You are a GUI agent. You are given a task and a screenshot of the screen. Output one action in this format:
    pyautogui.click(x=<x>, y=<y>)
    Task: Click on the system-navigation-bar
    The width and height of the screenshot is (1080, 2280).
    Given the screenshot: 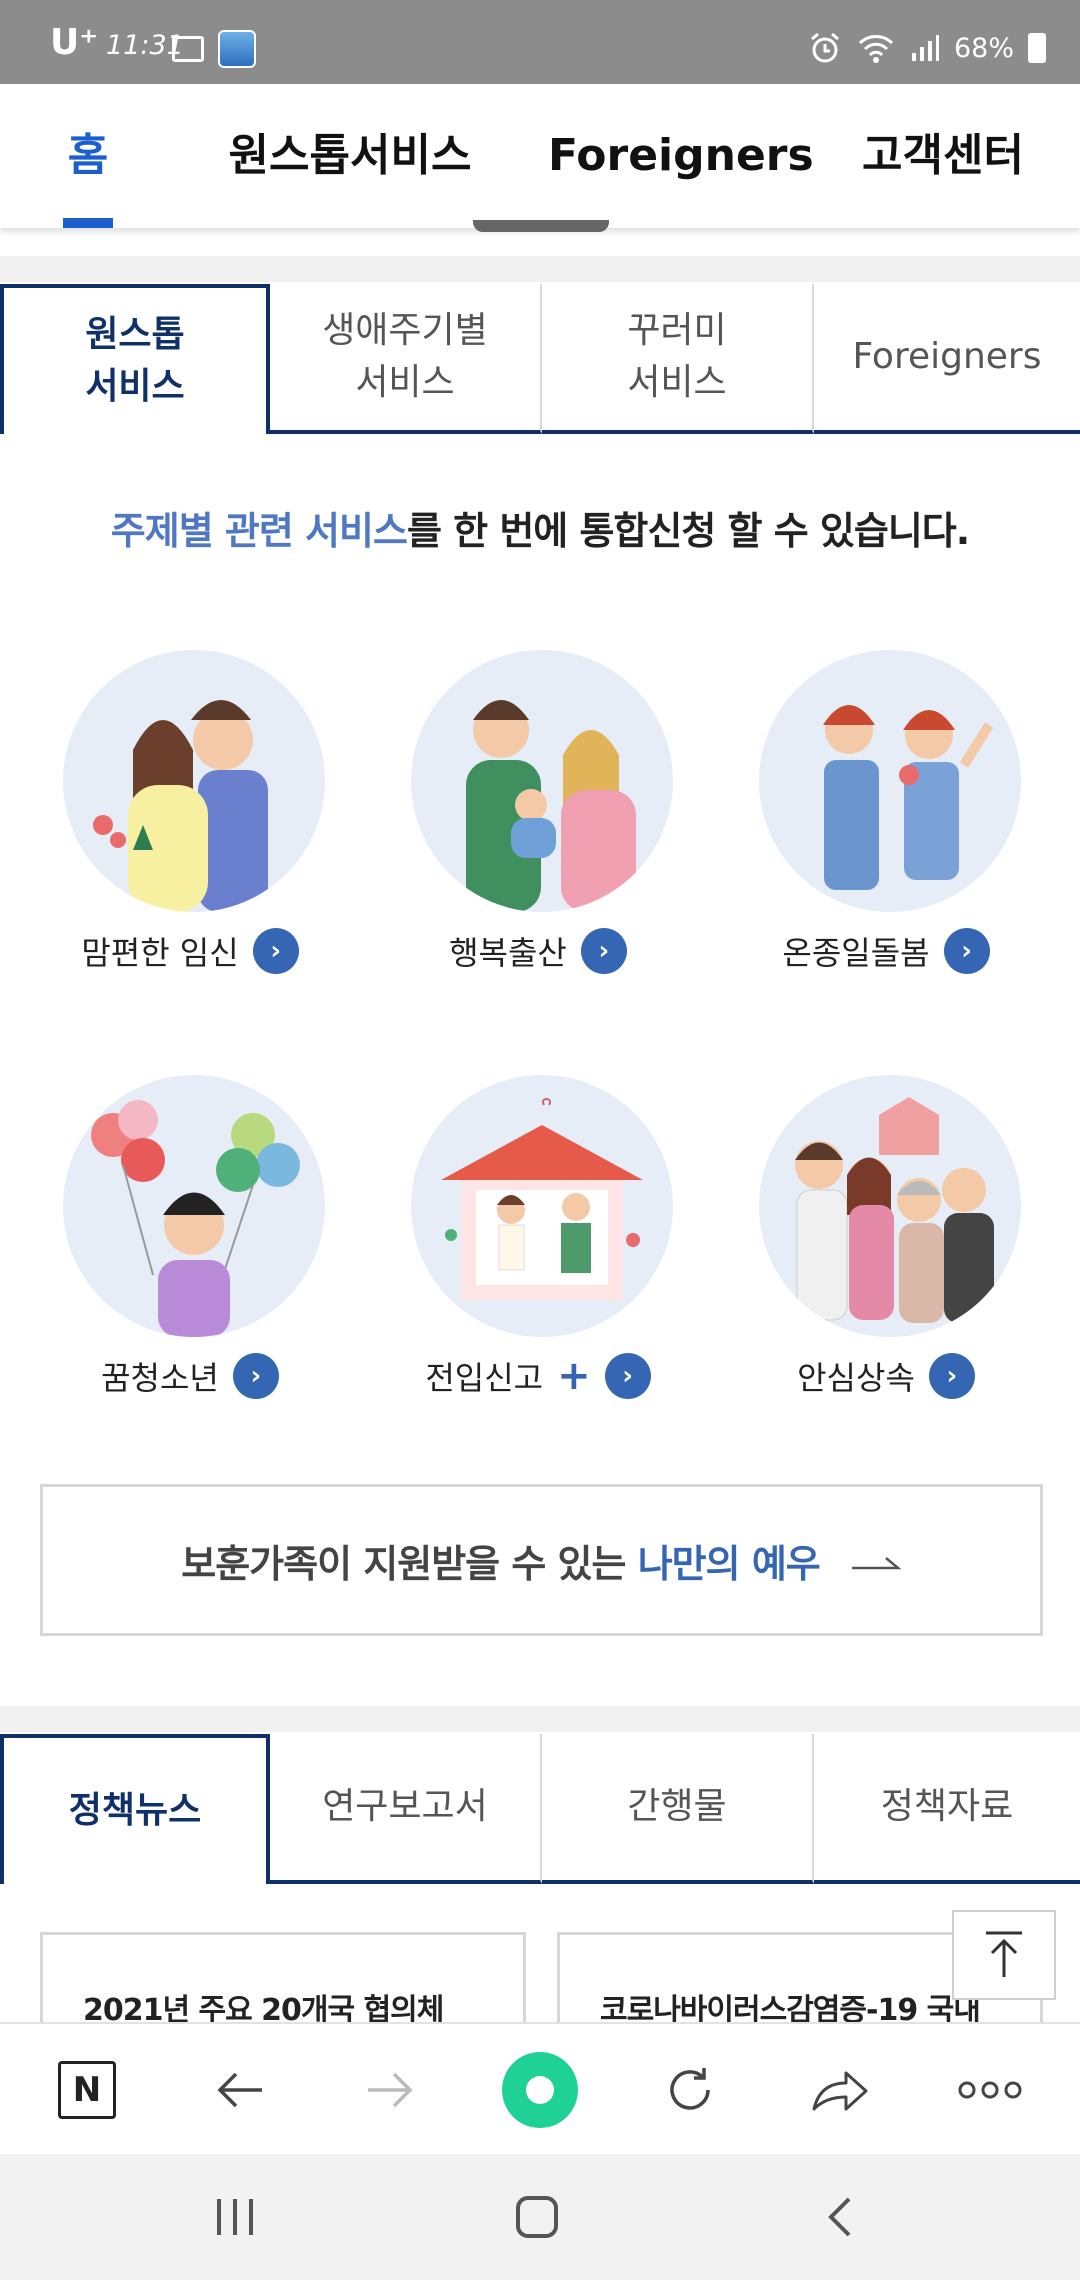 What is the action you would take?
    pyautogui.click(x=540, y=2217)
    